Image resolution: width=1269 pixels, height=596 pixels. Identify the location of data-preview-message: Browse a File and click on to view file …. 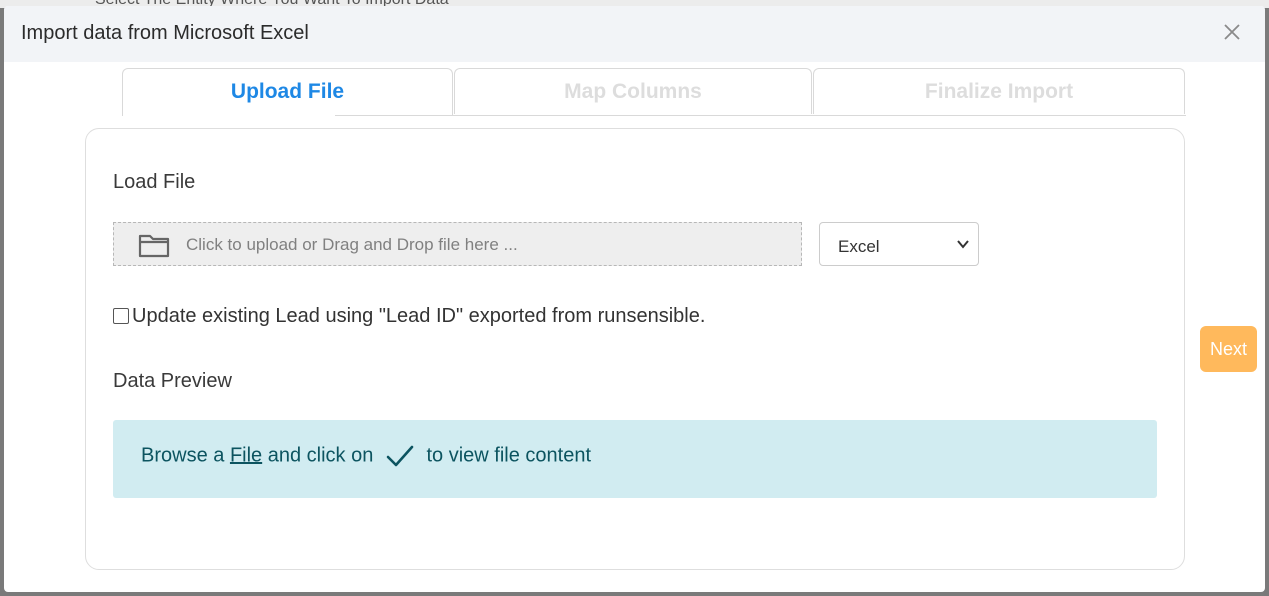
(635, 459).